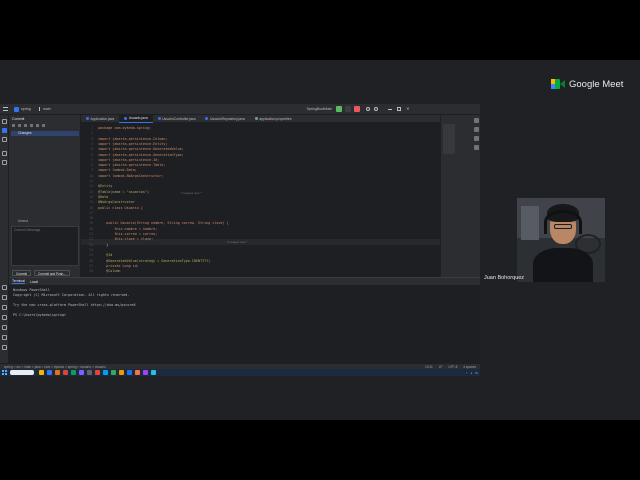 The width and height of the screenshot is (640, 480). Describe the element at coordinates (476, 120) in the screenshot. I see `notifications-icon` at that location.